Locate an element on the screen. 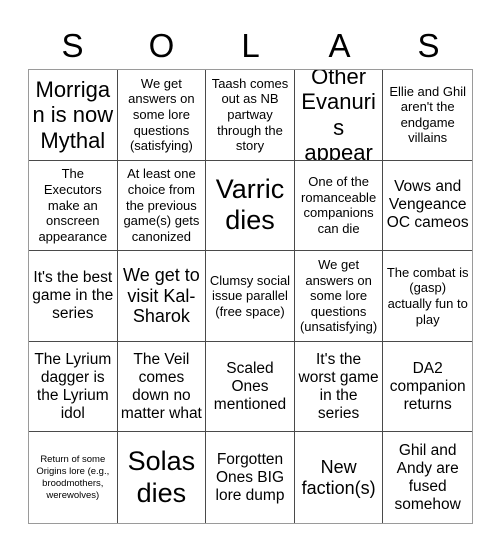 This screenshot has height=544, width=500. bingo-cell-text: Ghil and Andy are fused somehow is located at coordinates (427, 477).